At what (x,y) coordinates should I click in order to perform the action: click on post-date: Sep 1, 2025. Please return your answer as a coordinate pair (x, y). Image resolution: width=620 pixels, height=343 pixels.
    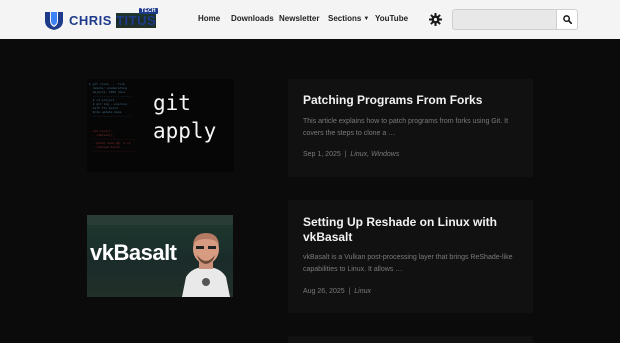
    Looking at the image, I should click on (322, 154).